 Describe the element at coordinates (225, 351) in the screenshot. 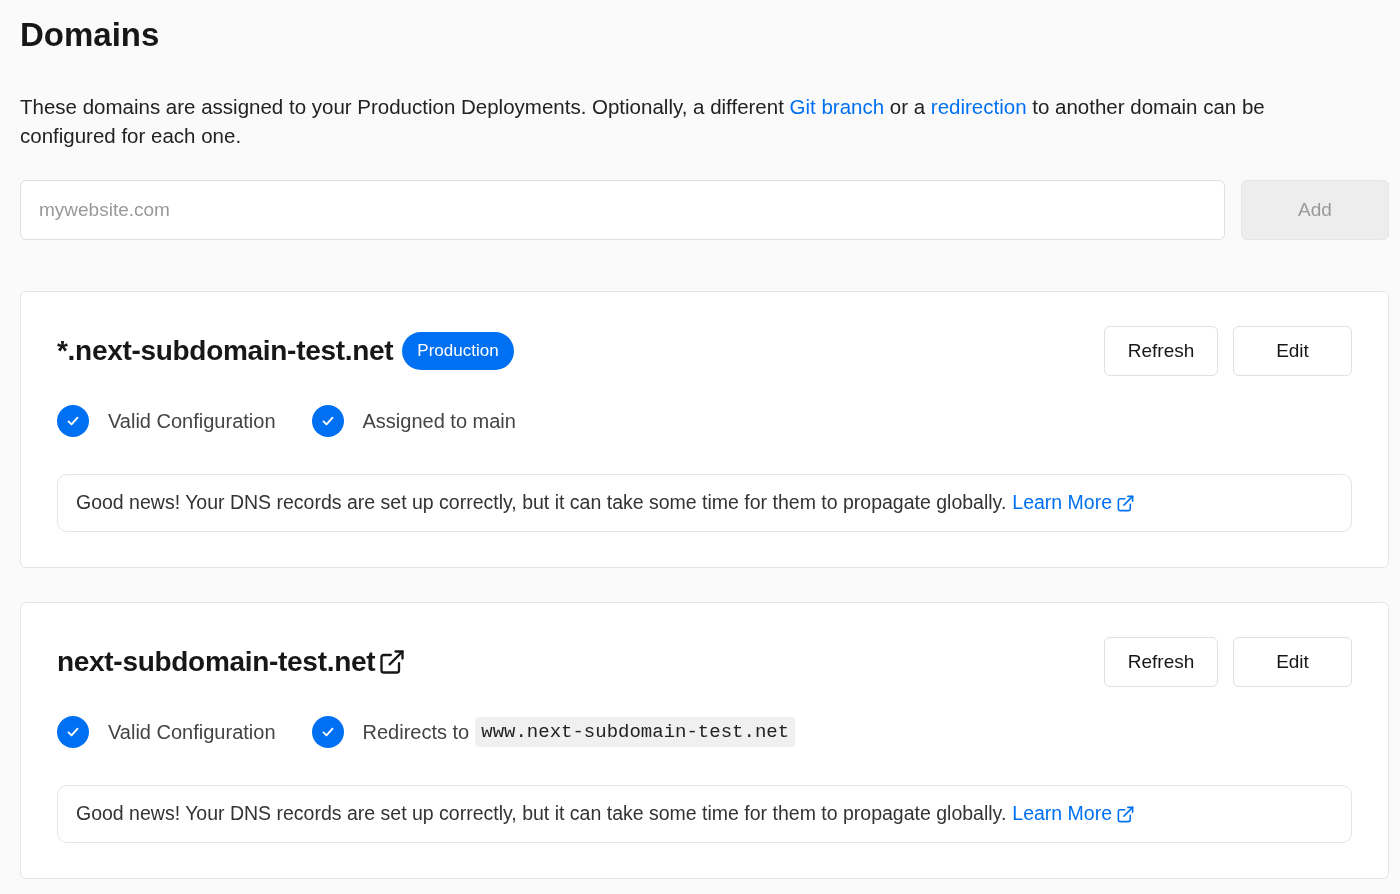

I see `domain-name: *.next-subdomain-test.net` at that location.